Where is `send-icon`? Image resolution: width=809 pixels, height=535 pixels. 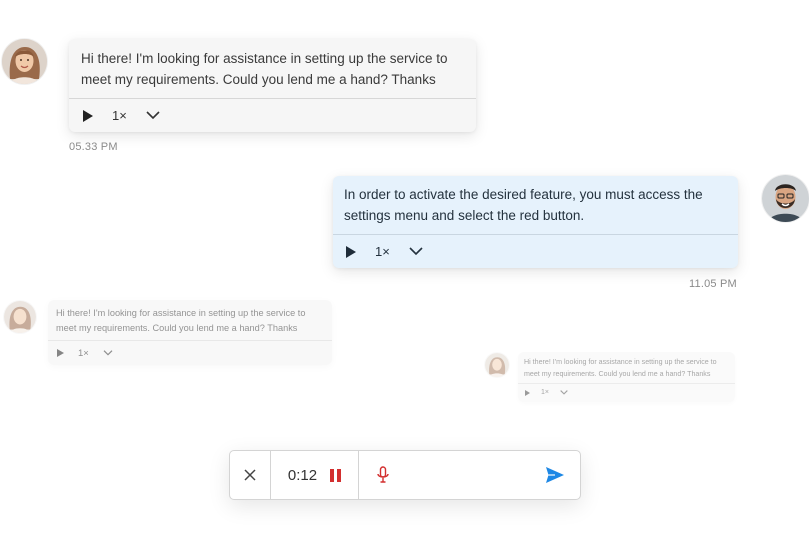
send-icon is located at coordinates (555, 475).